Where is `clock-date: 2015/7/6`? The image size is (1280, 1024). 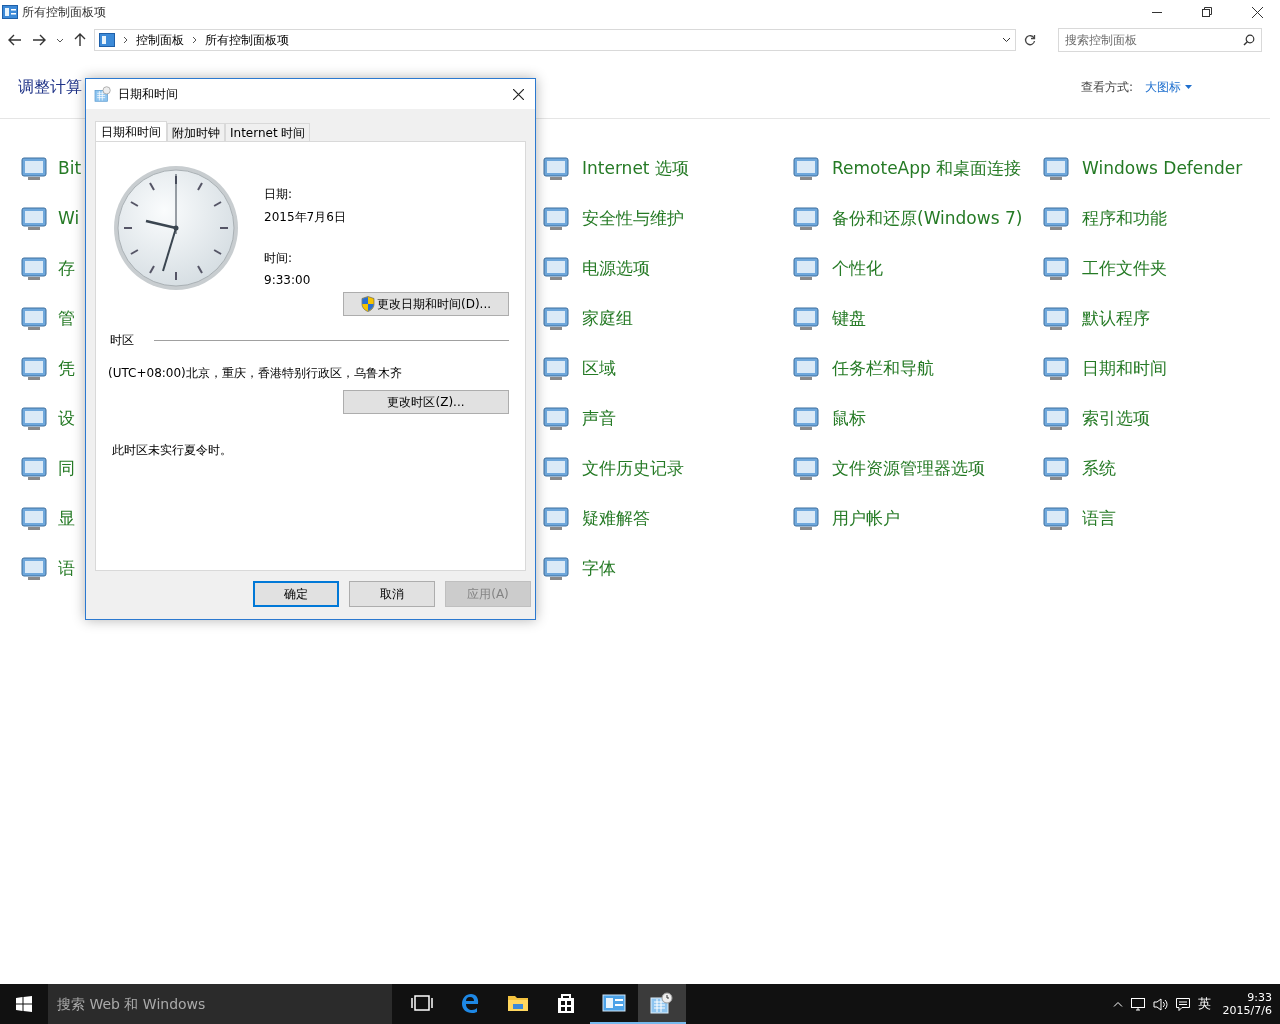 clock-date: 2015/7/6 is located at coordinates (1247, 1010).